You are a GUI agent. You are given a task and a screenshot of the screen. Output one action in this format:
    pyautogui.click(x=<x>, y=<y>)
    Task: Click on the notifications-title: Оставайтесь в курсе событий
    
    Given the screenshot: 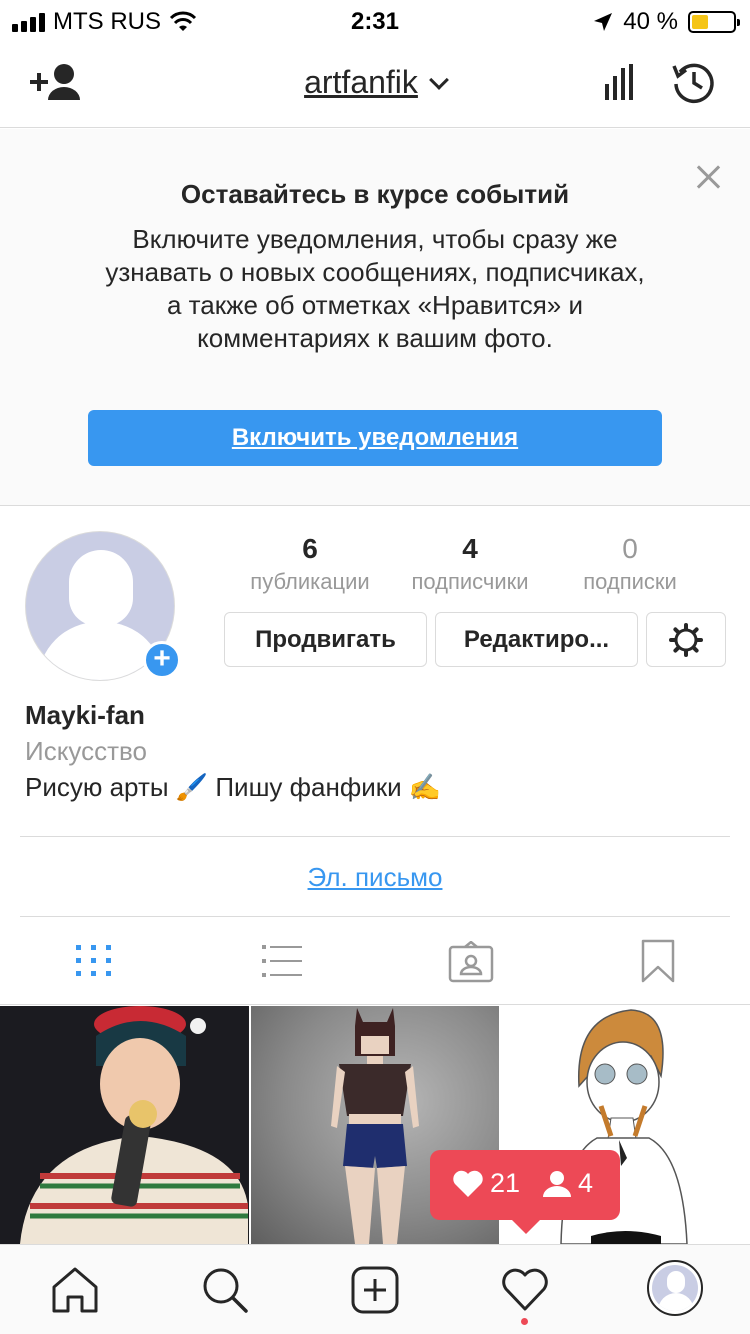 What is the action you would take?
    pyautogui.click(x=375, y=194)
    